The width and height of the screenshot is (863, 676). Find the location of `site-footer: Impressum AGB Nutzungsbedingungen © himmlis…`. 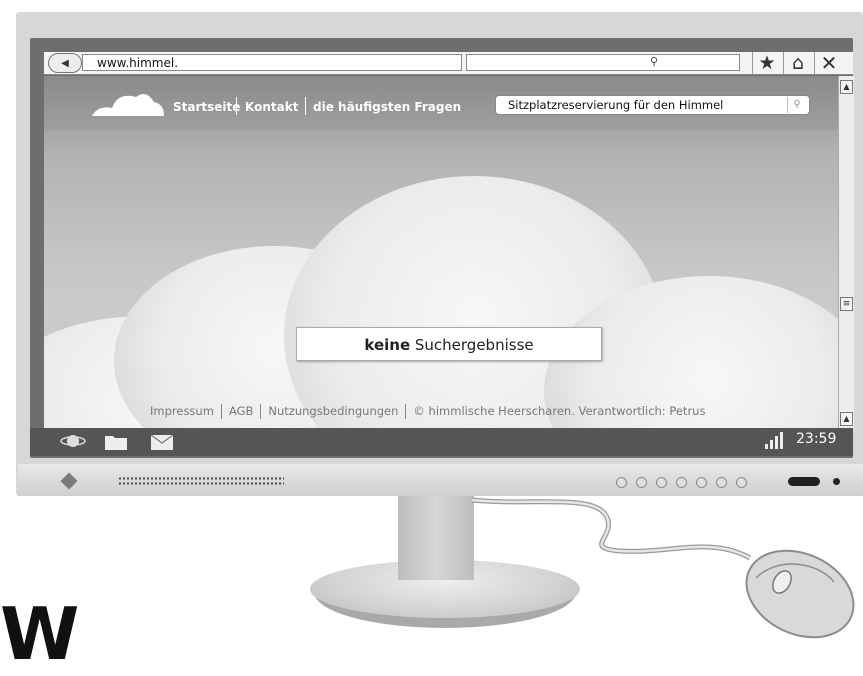

site-footer: Impressum AGB Nutzungsbedingungen © himmlis… is located at coordinates (427, 411).